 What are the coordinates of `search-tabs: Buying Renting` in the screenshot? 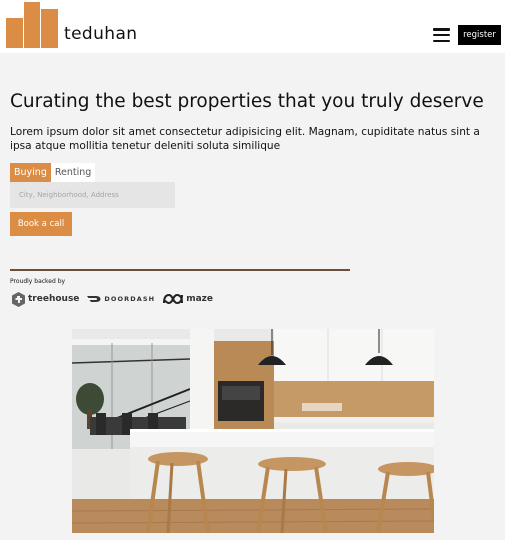 It's located at (53, 172).